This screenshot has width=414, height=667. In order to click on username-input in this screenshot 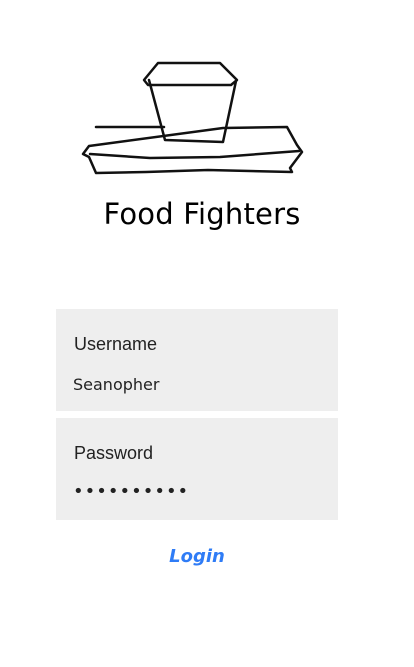, I will do `click(198, 384)`.